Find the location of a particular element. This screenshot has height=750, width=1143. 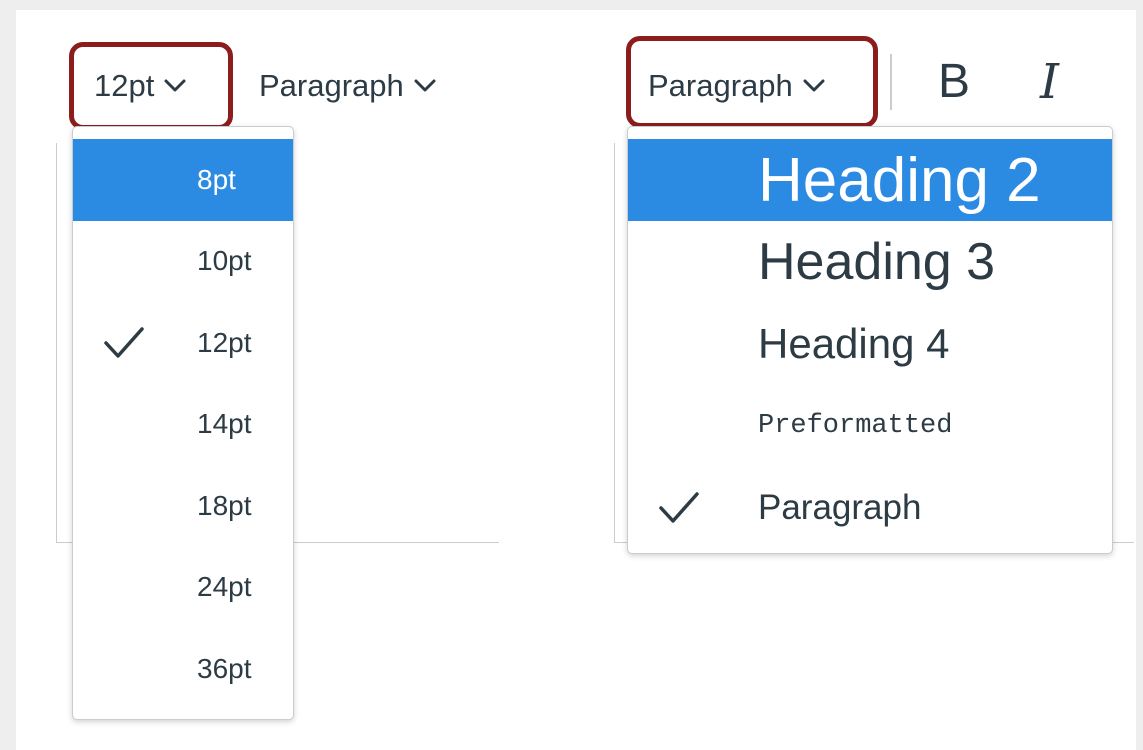

font-size-option-label: 24pt is located at coordinates (224, 587).